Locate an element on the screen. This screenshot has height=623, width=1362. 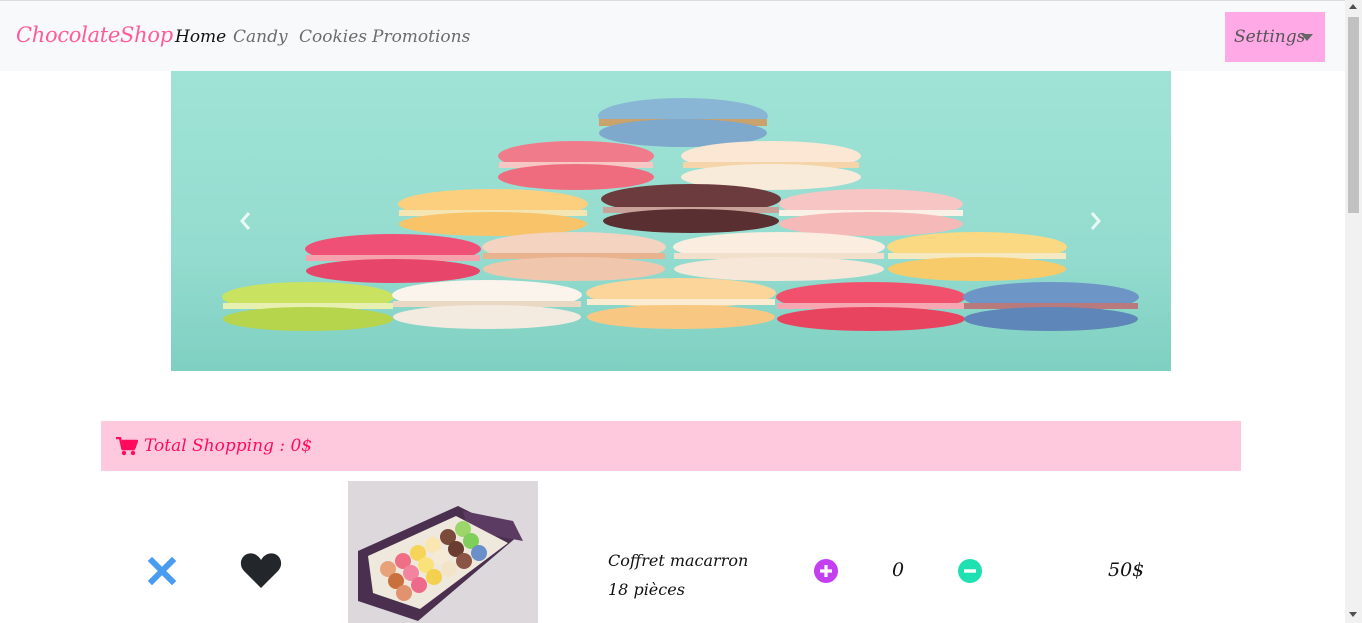
quantity-value: 0 is located at coordinates (898, 570).